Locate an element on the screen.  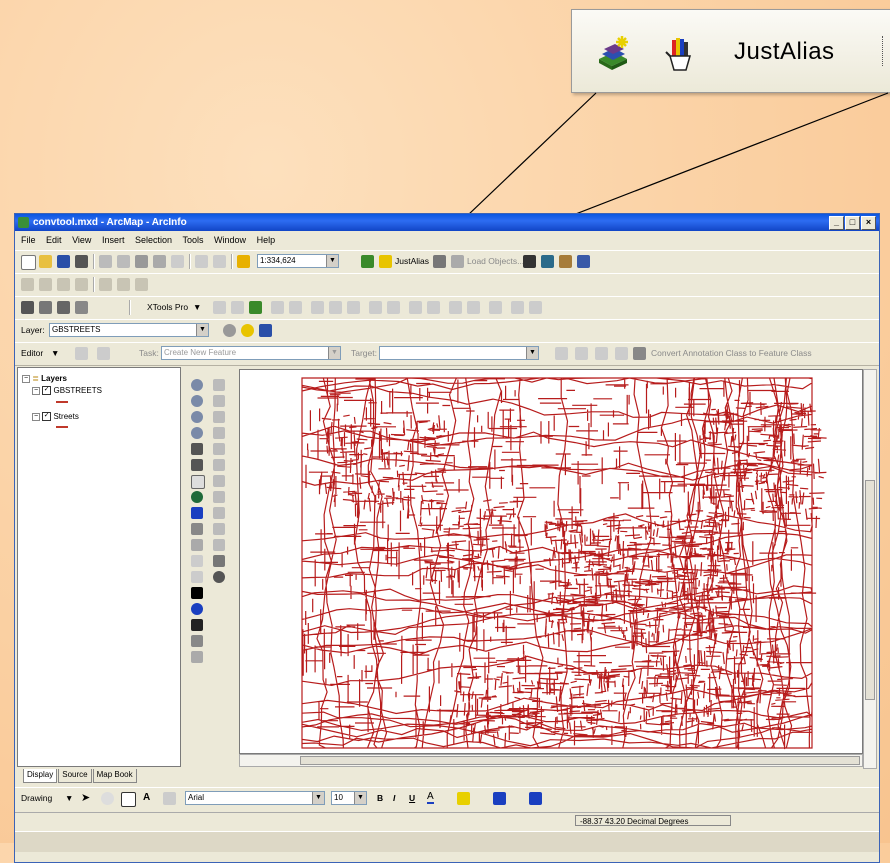
font-color-button: A is located at coordinates (430, 797).